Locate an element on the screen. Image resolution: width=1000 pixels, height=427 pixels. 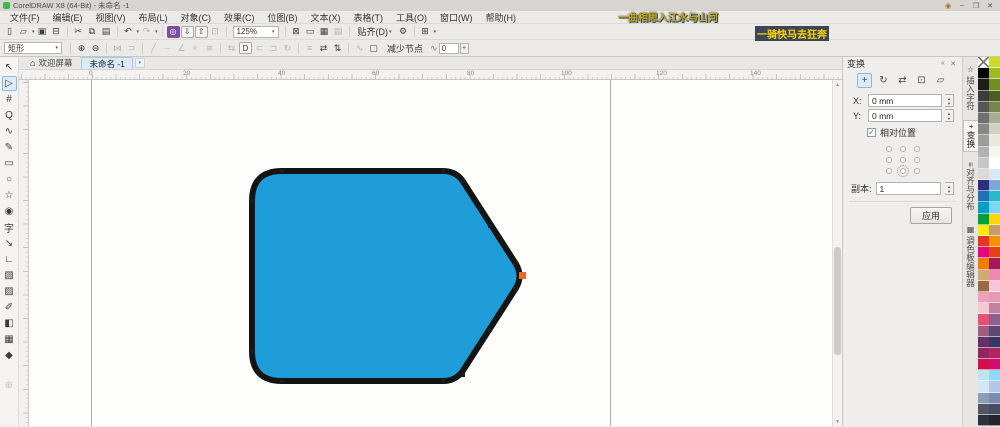
copy-icon: ⧉ is located at coordinates (92, 31).